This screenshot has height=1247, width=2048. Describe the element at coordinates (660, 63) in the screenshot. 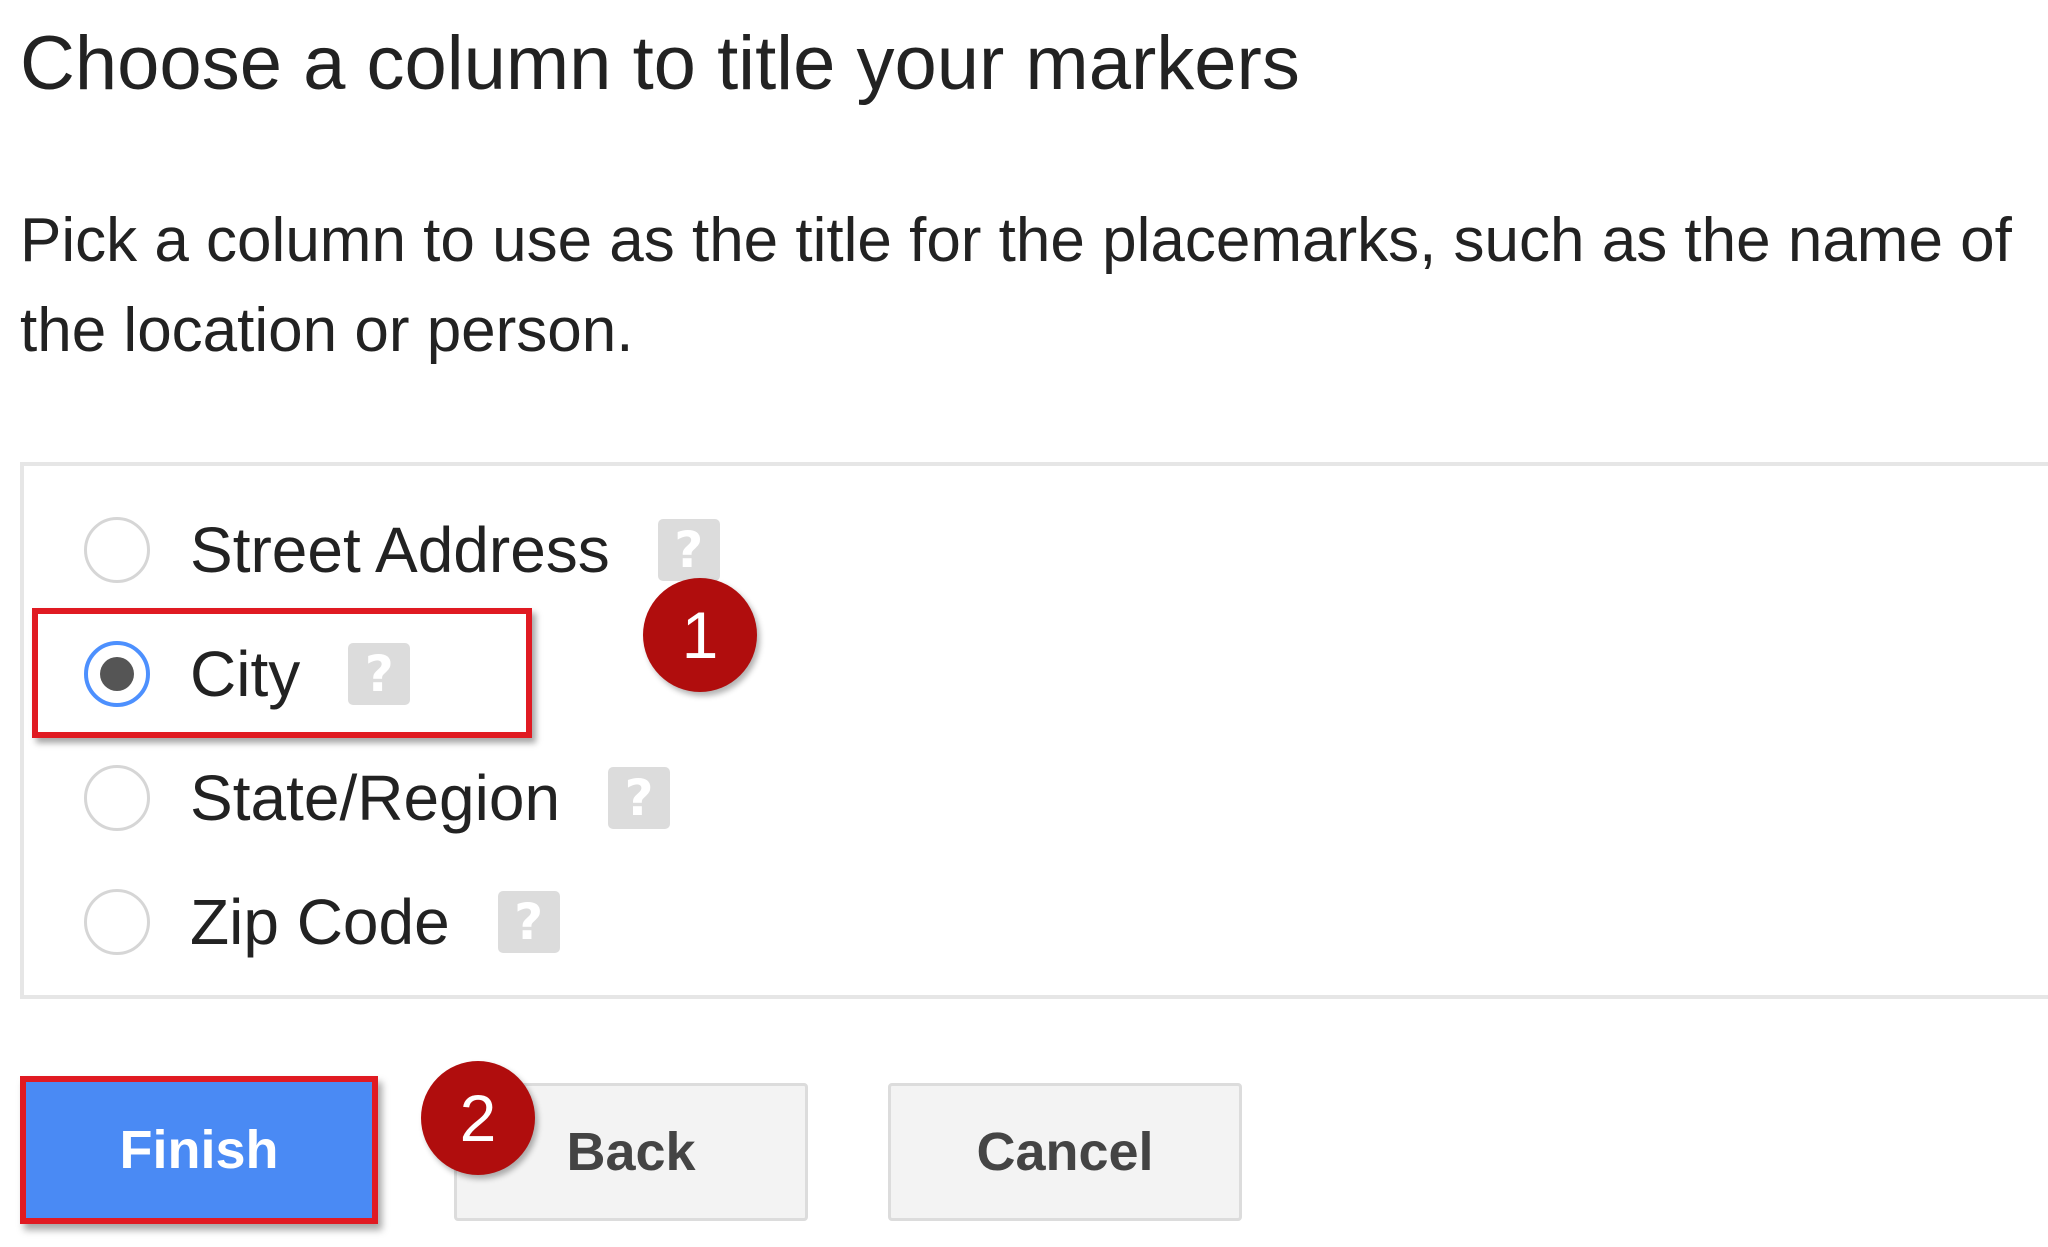

I see `page-title: Choose a column to title your markers` at that location.